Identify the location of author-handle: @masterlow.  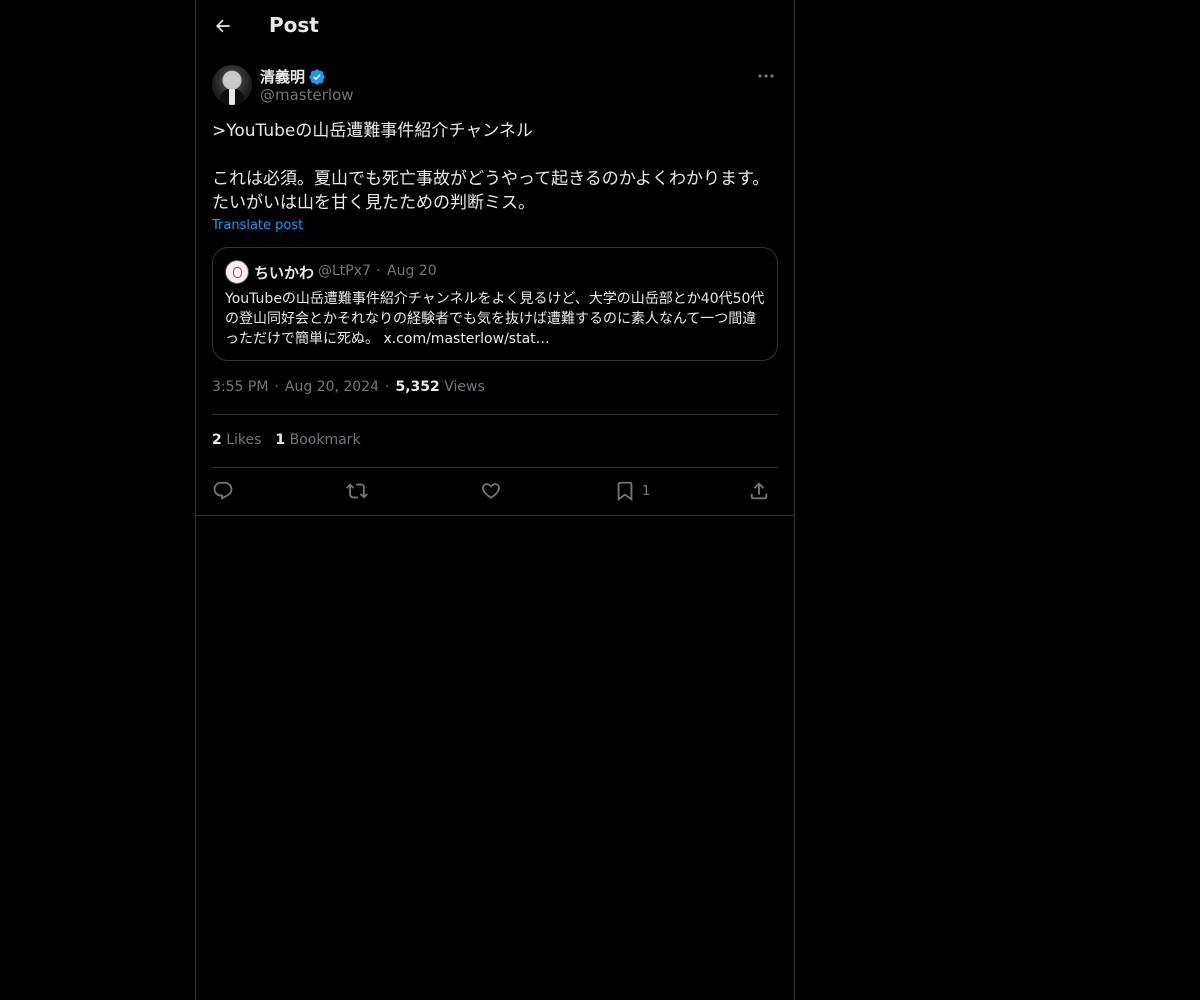
(307, 95).